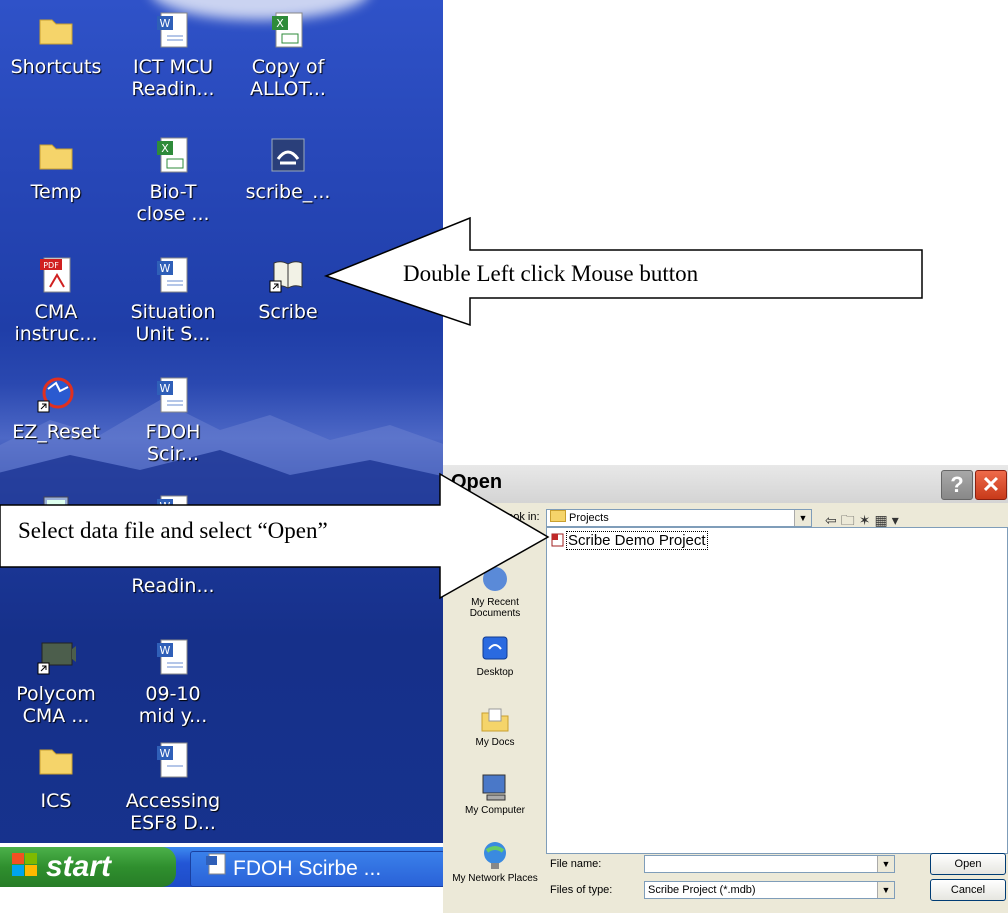  What do you see at coordinates (173, 530) in the screenshot?
I see `callout-text-middle: Select data file and select “Open”` at bounding box center [173, 530].